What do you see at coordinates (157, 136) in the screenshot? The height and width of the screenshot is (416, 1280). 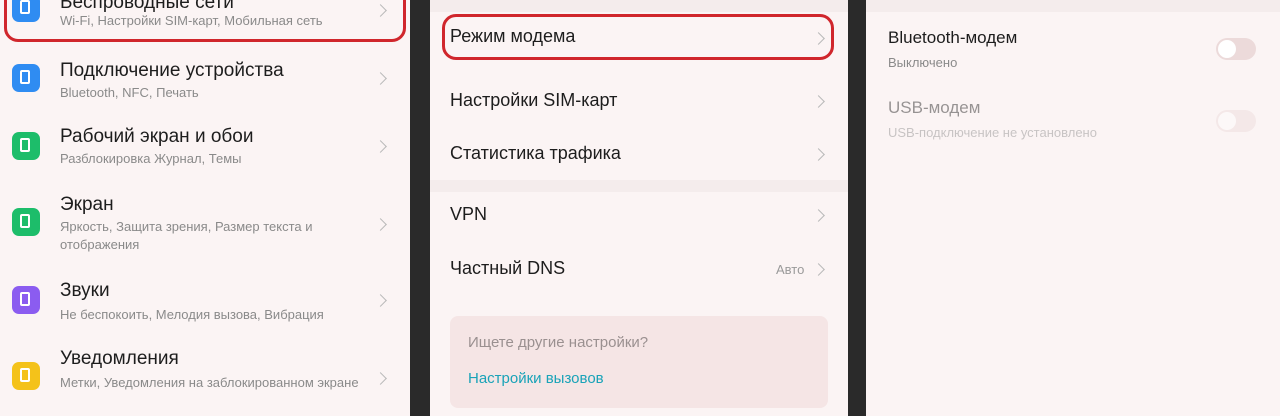 I see `settings-item-title: Рабочий экран и обои` at bounding box center [157, 136].